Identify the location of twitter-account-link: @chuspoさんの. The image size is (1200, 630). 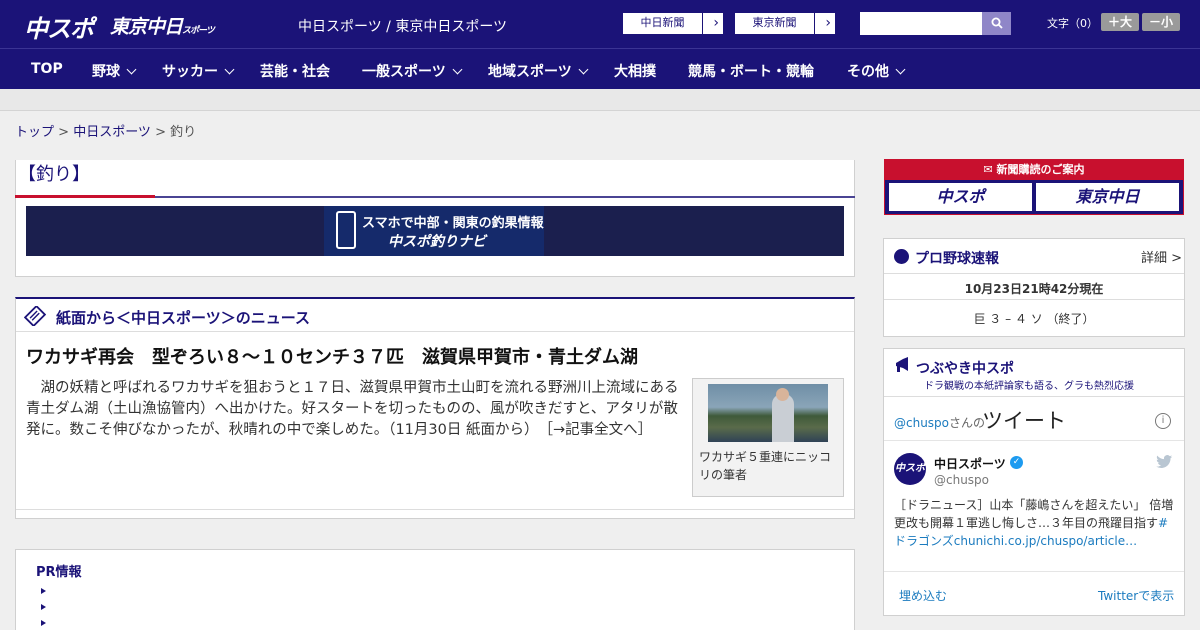
(939, 422).